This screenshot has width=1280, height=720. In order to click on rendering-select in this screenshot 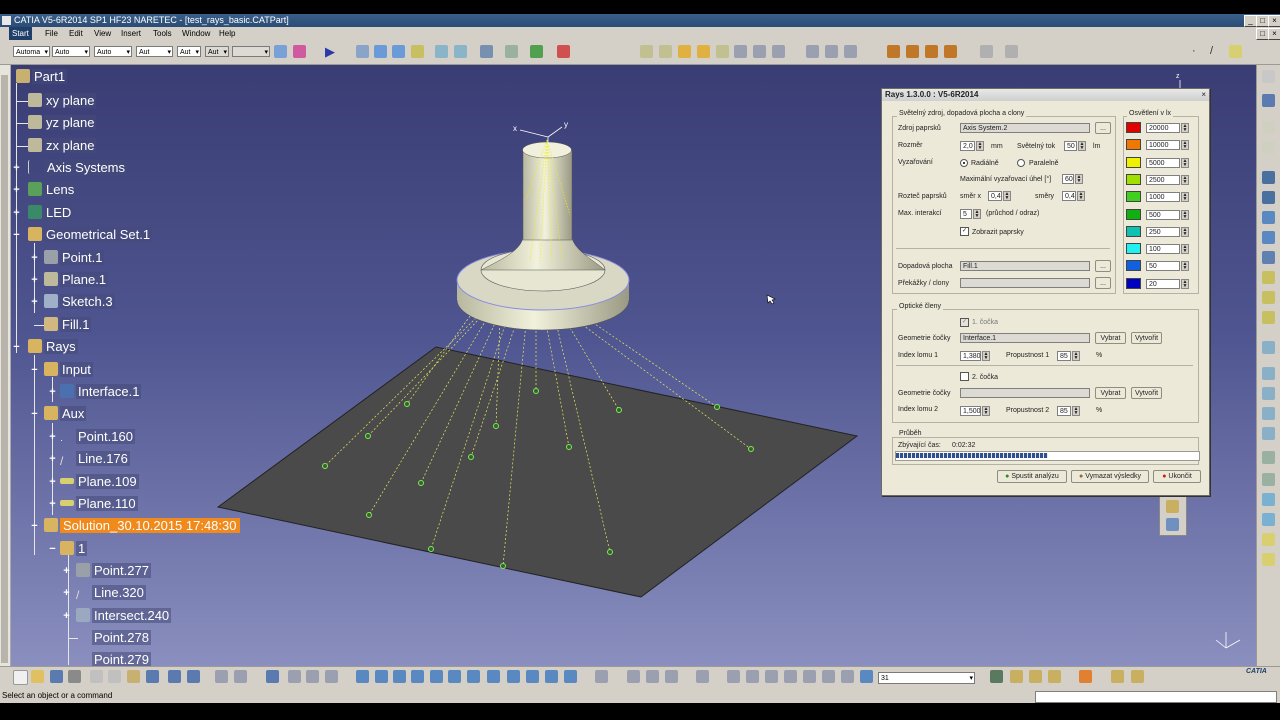, I will do `click(251, 52)`.